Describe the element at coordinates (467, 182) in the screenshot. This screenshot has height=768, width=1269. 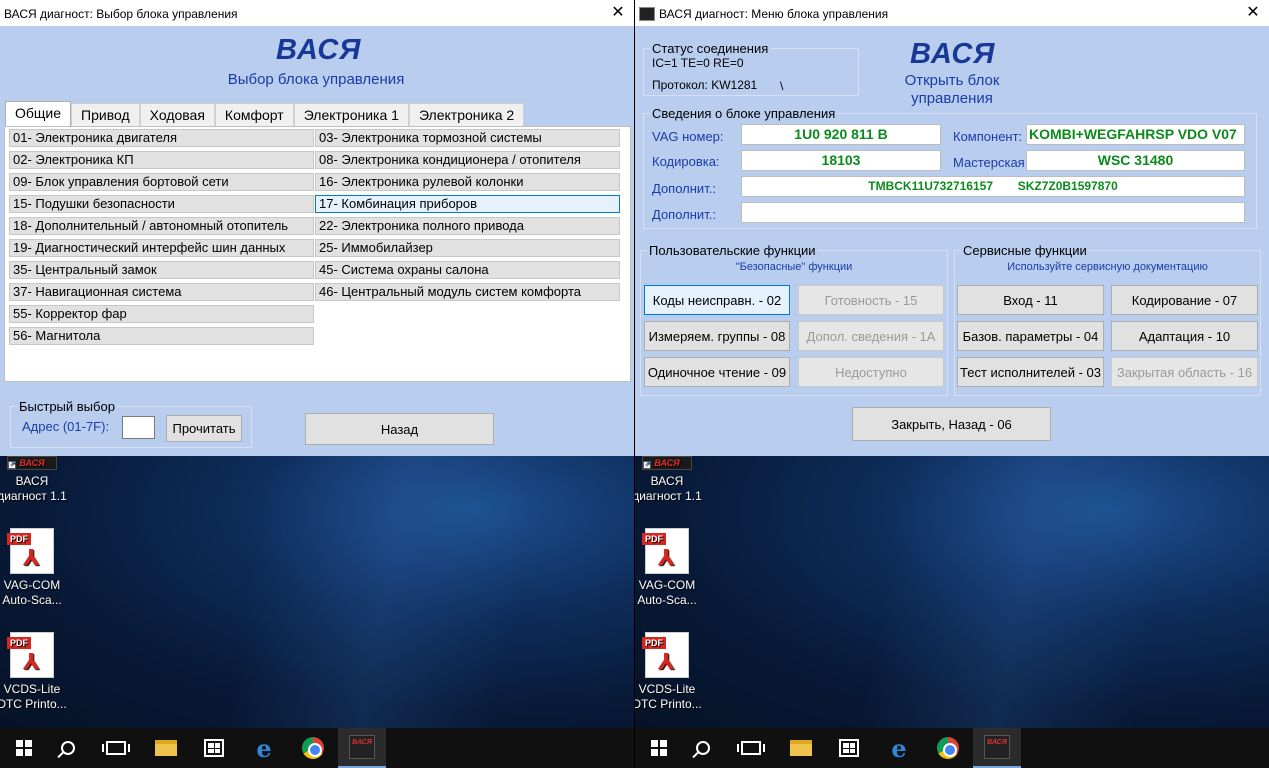
I see `module-item: 16- Электроника рулевой колонки` at that location.